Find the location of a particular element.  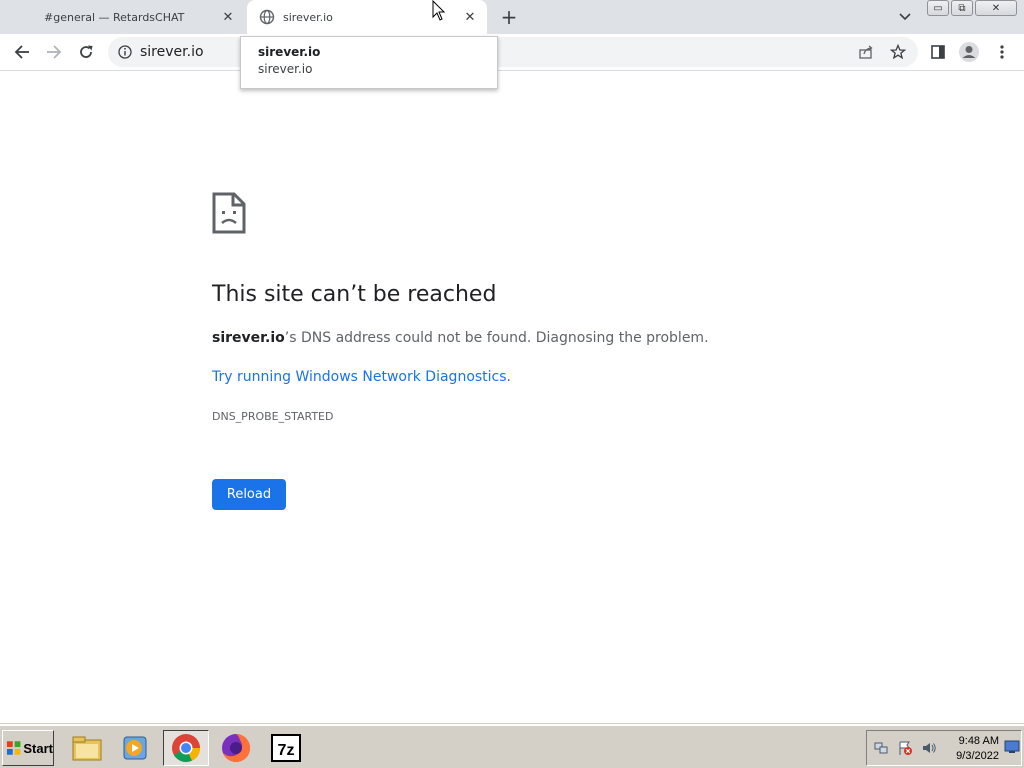

refresh-icon is located at coordinates (86, 51).